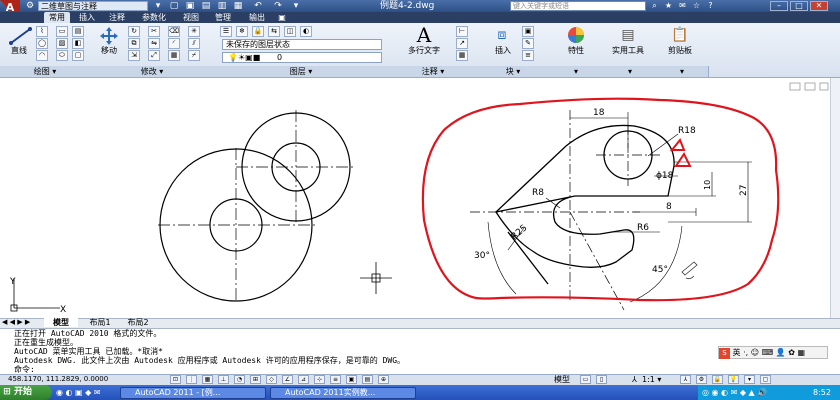 The image size is (840, 400). Describe the element at coordinates (462, 31) in the screenshot. I see `linear-dimension-icon: ⊢` at that location.